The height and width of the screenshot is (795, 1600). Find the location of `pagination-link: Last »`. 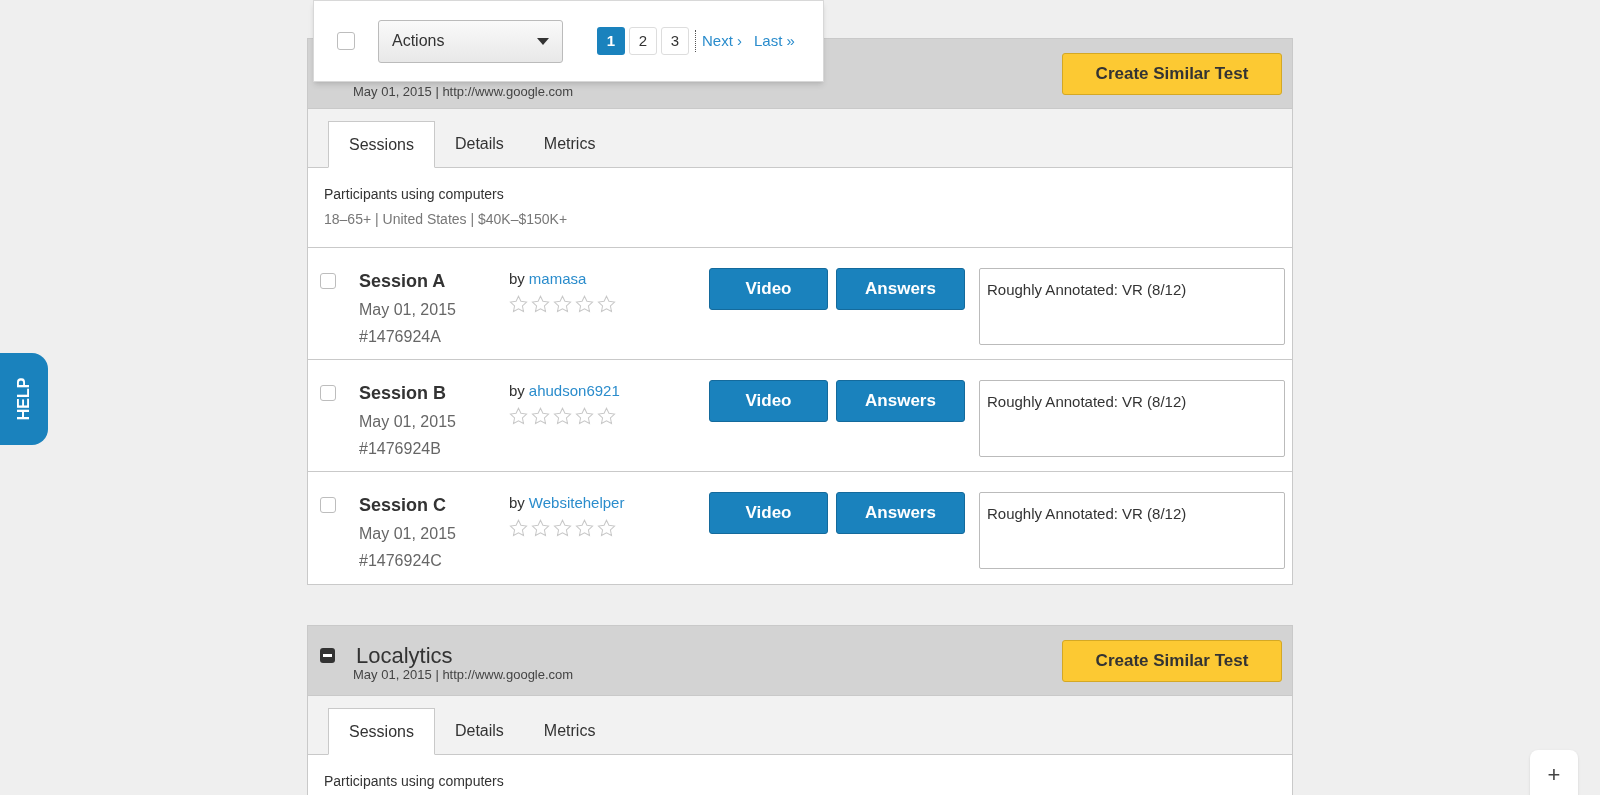

pagination-link: Last » is located at coordinates (774, 41).